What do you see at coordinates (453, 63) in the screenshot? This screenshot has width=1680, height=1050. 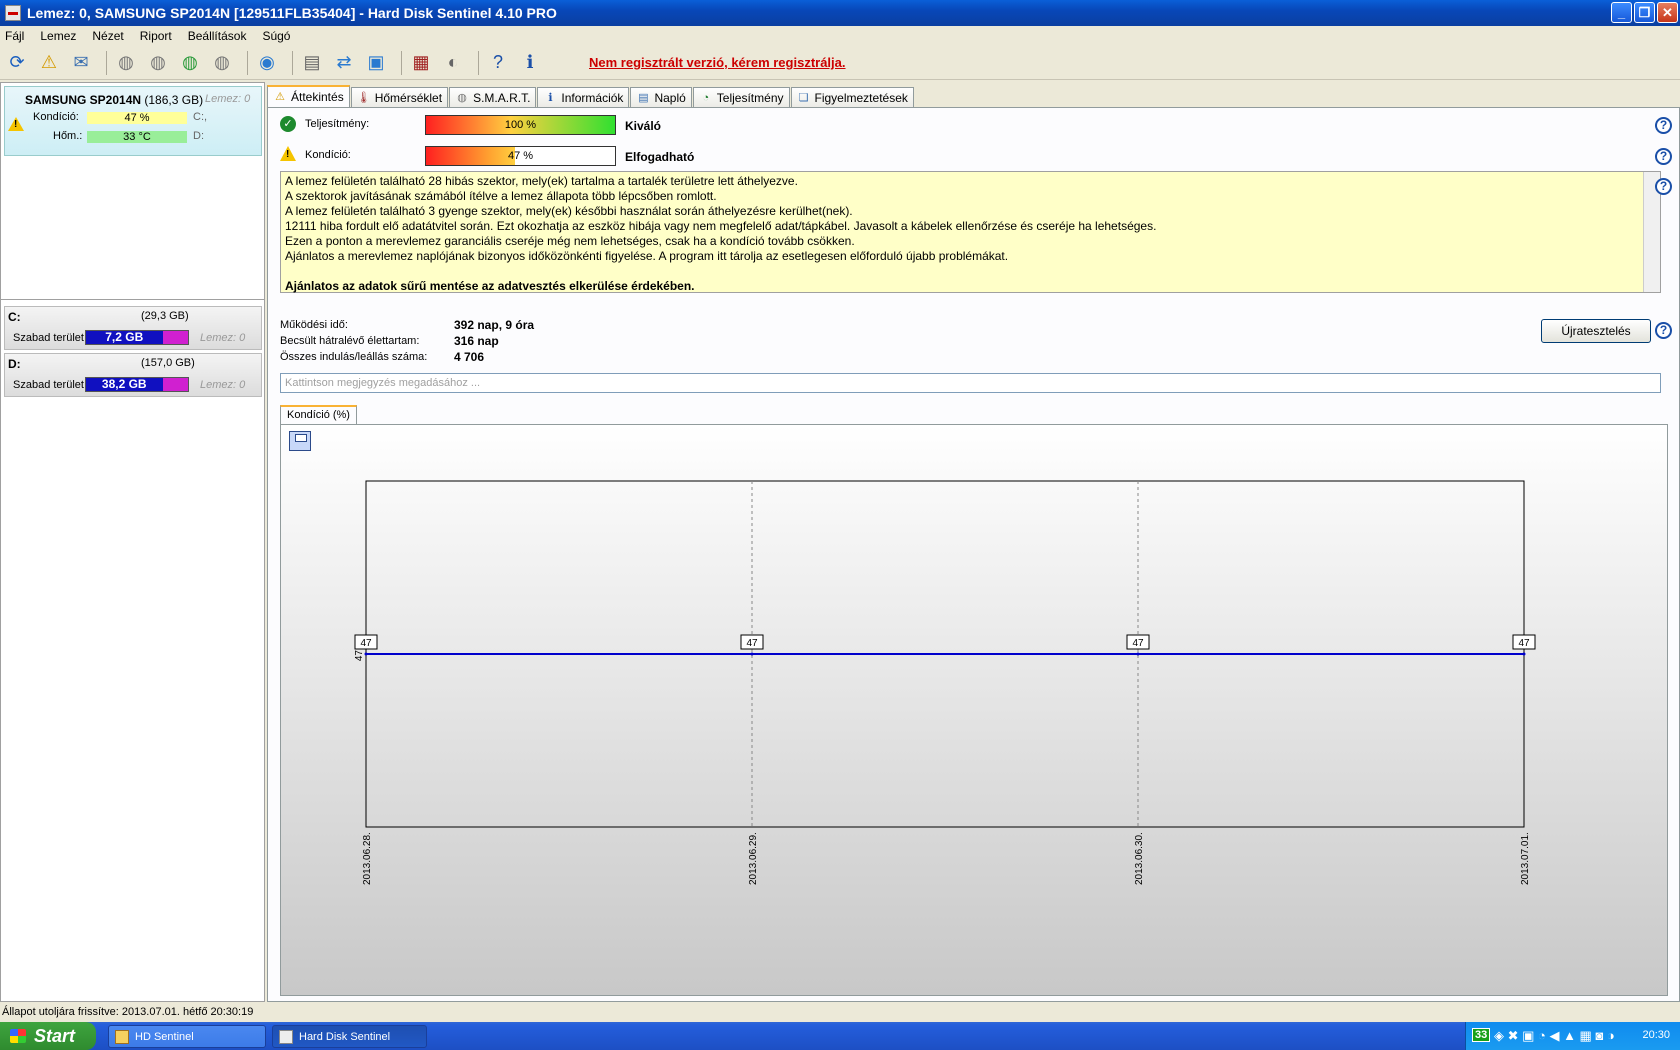 I see `sound-icon: ◐` at bounding box center [453, 63].